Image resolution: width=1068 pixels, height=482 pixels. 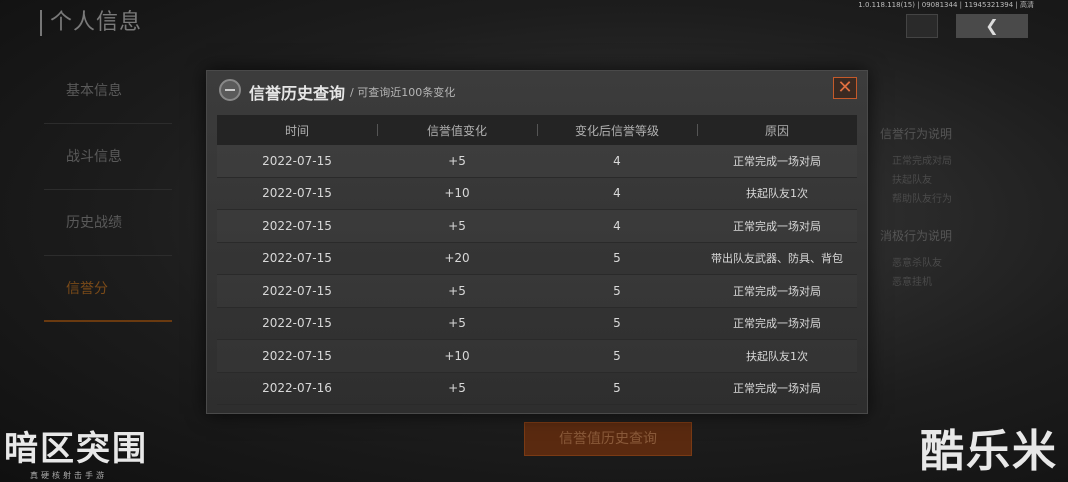 What do you see at coordinates (912, 282) in the screenshot?
I see `rule-line: 恶意挂机` at bounding box center [912, 282].